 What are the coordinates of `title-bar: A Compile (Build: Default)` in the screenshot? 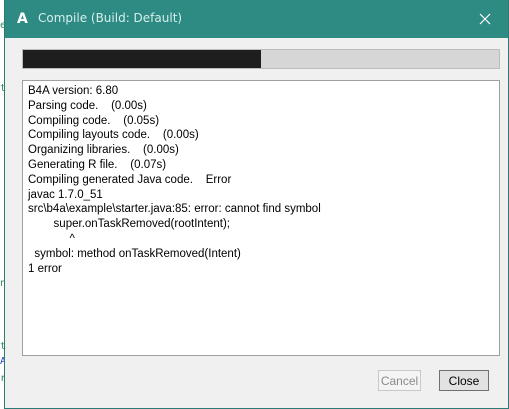 It's located at (256, 19).